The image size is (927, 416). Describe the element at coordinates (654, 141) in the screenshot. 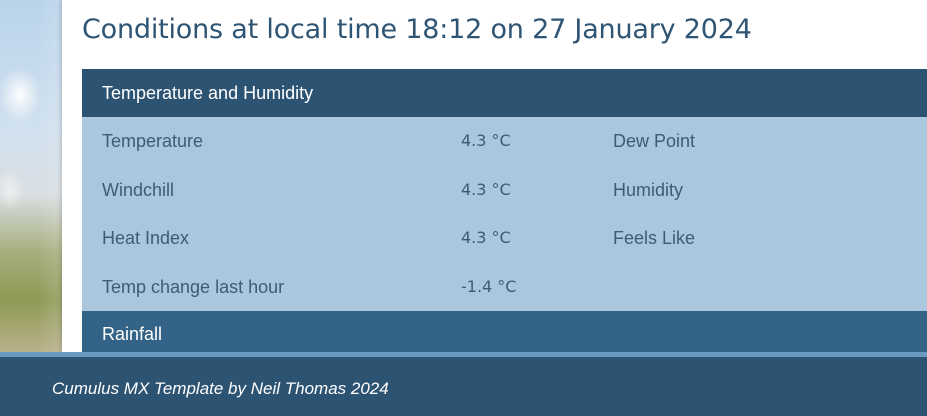

I see `row-label-secondary: Dew Point` at that location.